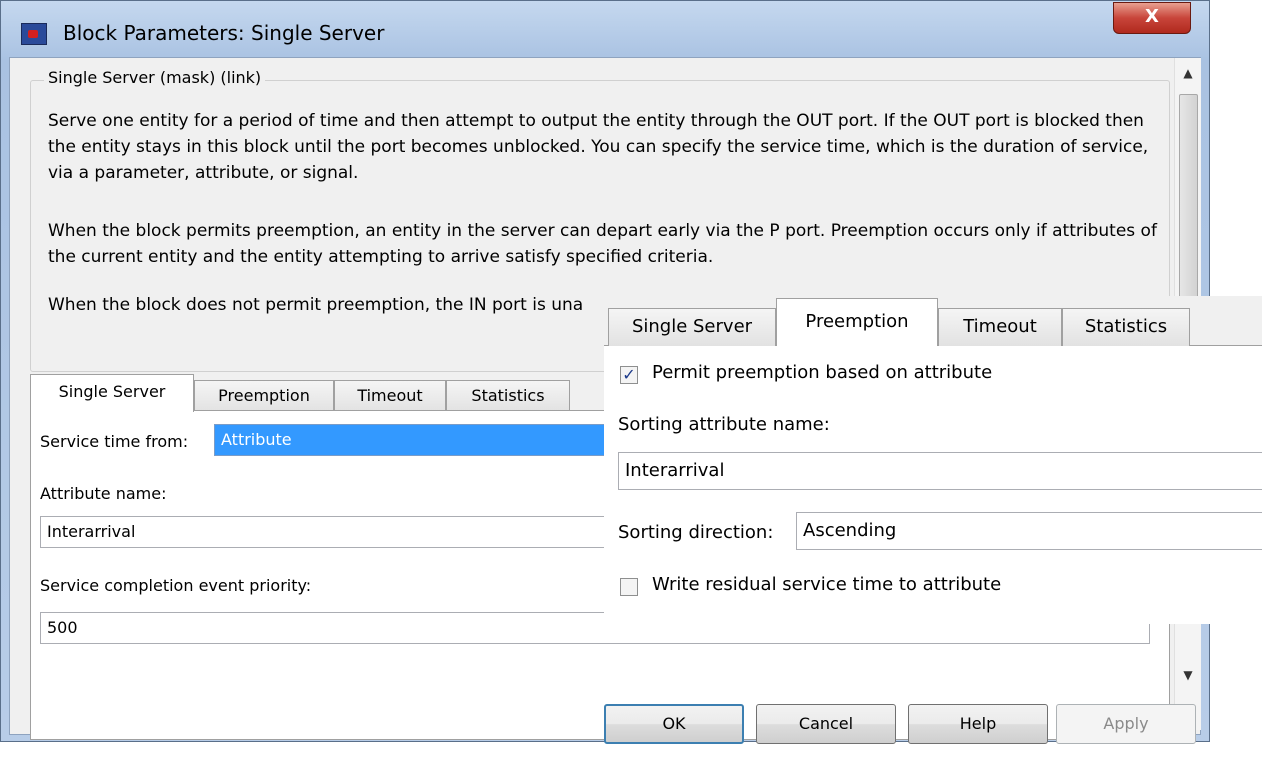  Describe the element at coordinates (857, 322) in the screenshot. I see `overlay-tab-preemption: Preemption` at that location.